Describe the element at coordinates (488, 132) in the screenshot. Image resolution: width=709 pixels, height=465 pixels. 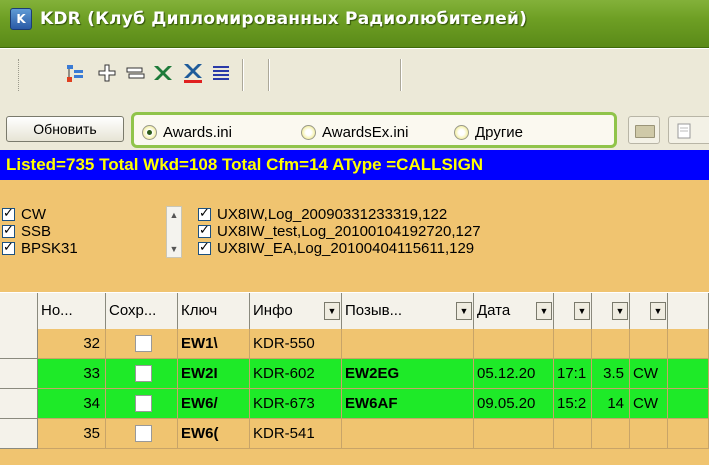
I see `radio-other: Другие` at that location.